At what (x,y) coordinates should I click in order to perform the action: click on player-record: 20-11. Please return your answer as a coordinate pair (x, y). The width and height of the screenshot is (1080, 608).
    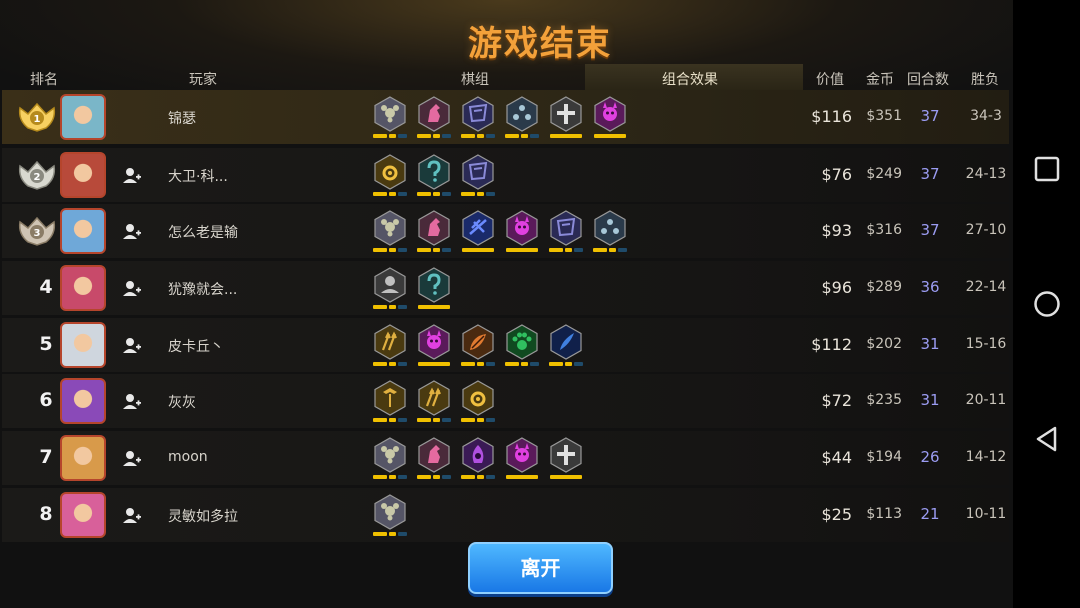
    Looking at the image, I should click on (986, 400).